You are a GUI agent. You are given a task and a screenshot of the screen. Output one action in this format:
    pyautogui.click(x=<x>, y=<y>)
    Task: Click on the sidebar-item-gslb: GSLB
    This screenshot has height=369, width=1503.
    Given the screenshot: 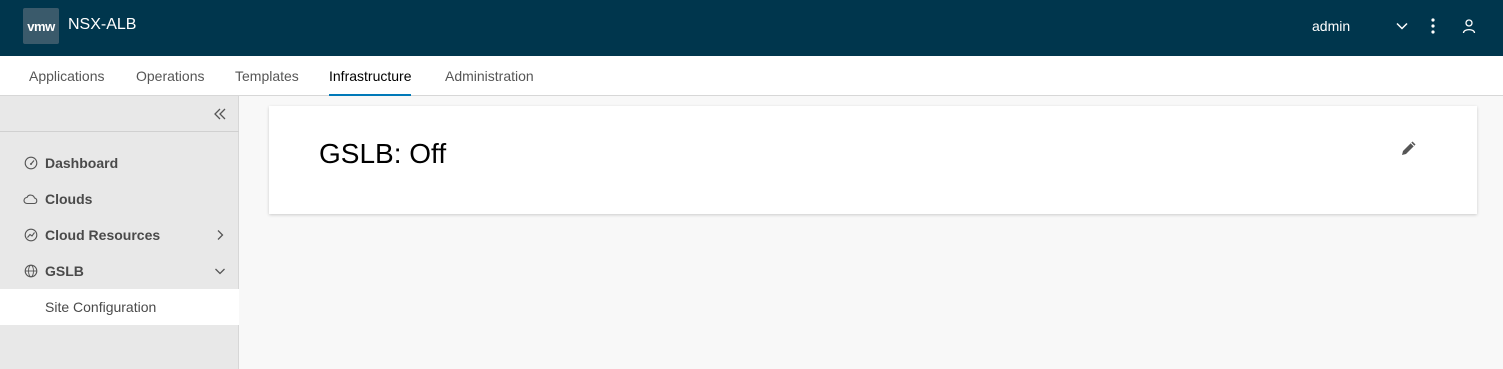 What is the action you would take?
    pyautogui.click(x=119, y=271)
    